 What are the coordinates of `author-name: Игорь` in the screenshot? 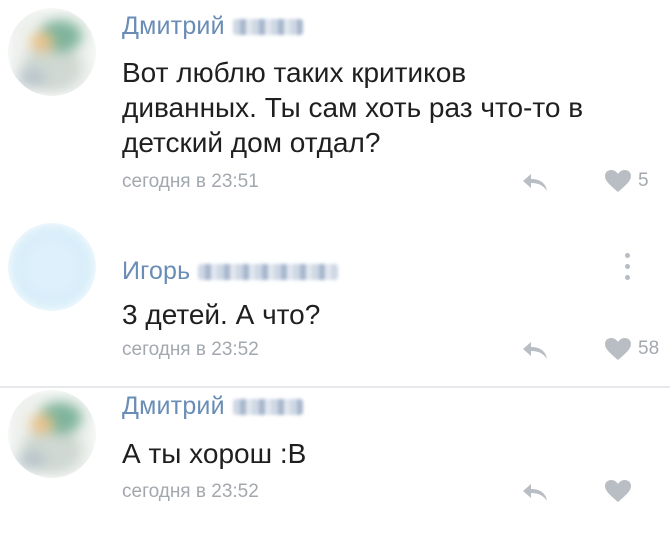 It's located at (156, 271).